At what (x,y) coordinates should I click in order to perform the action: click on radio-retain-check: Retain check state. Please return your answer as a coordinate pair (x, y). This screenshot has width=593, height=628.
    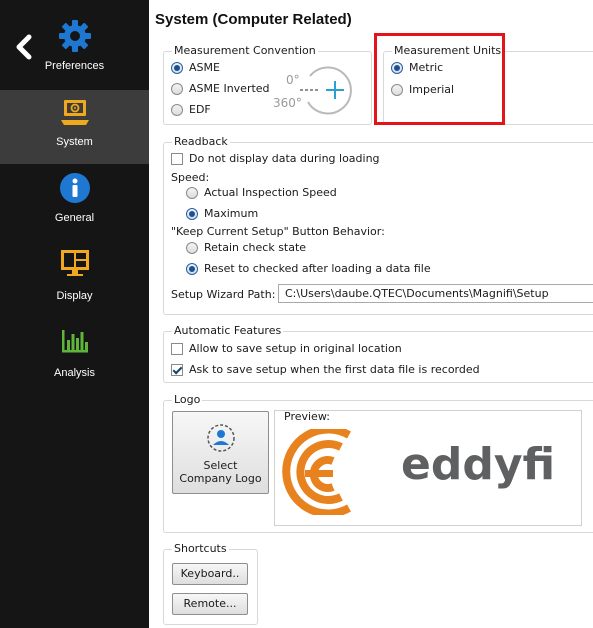
    Looking at the image, I should click on (246, 248).